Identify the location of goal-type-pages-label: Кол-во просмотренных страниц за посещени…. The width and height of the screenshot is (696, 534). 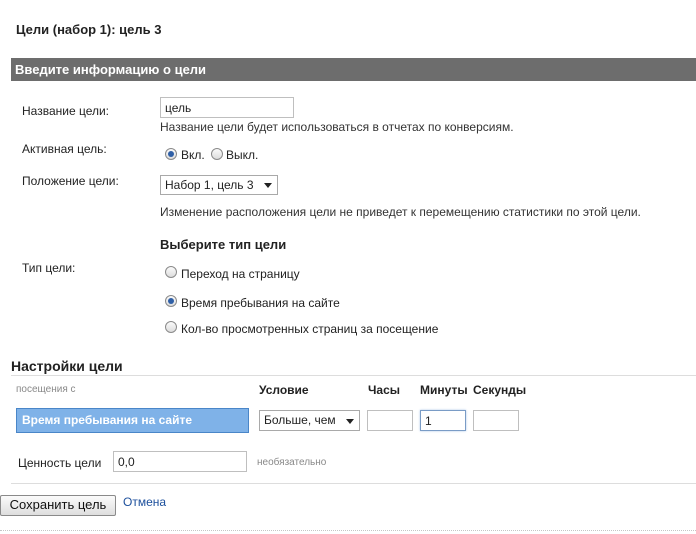
(309, 329).